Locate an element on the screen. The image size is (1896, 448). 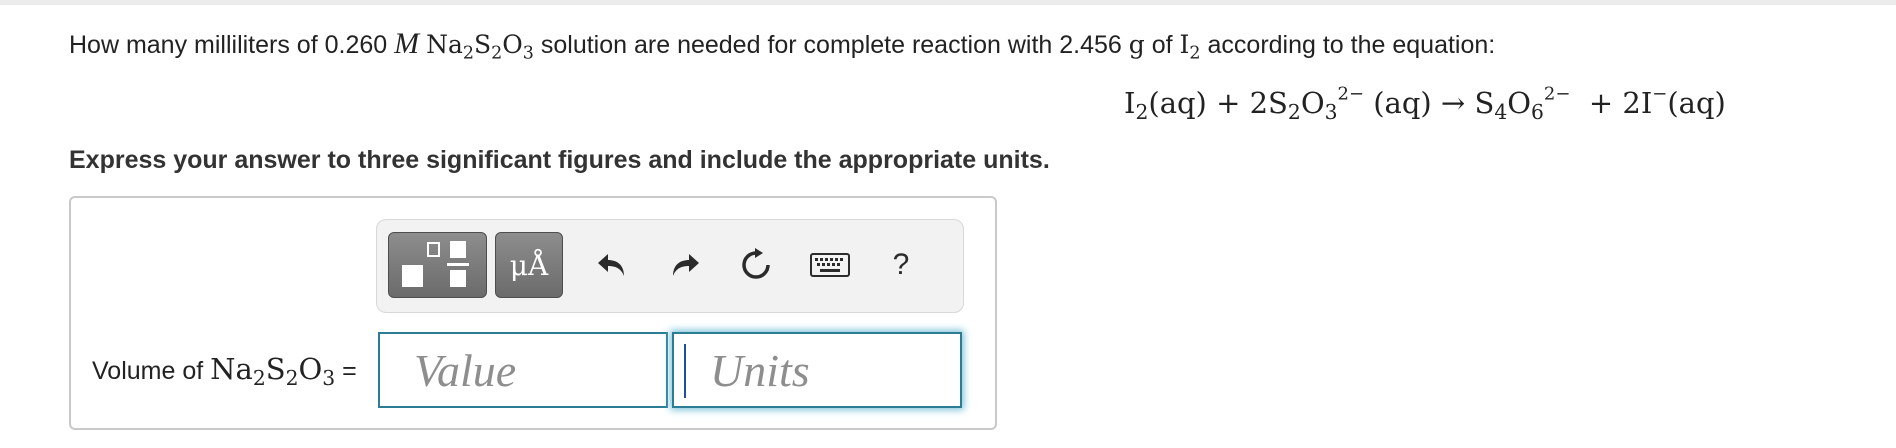
value-placeholder: Value is located at coordinates (465, 370).